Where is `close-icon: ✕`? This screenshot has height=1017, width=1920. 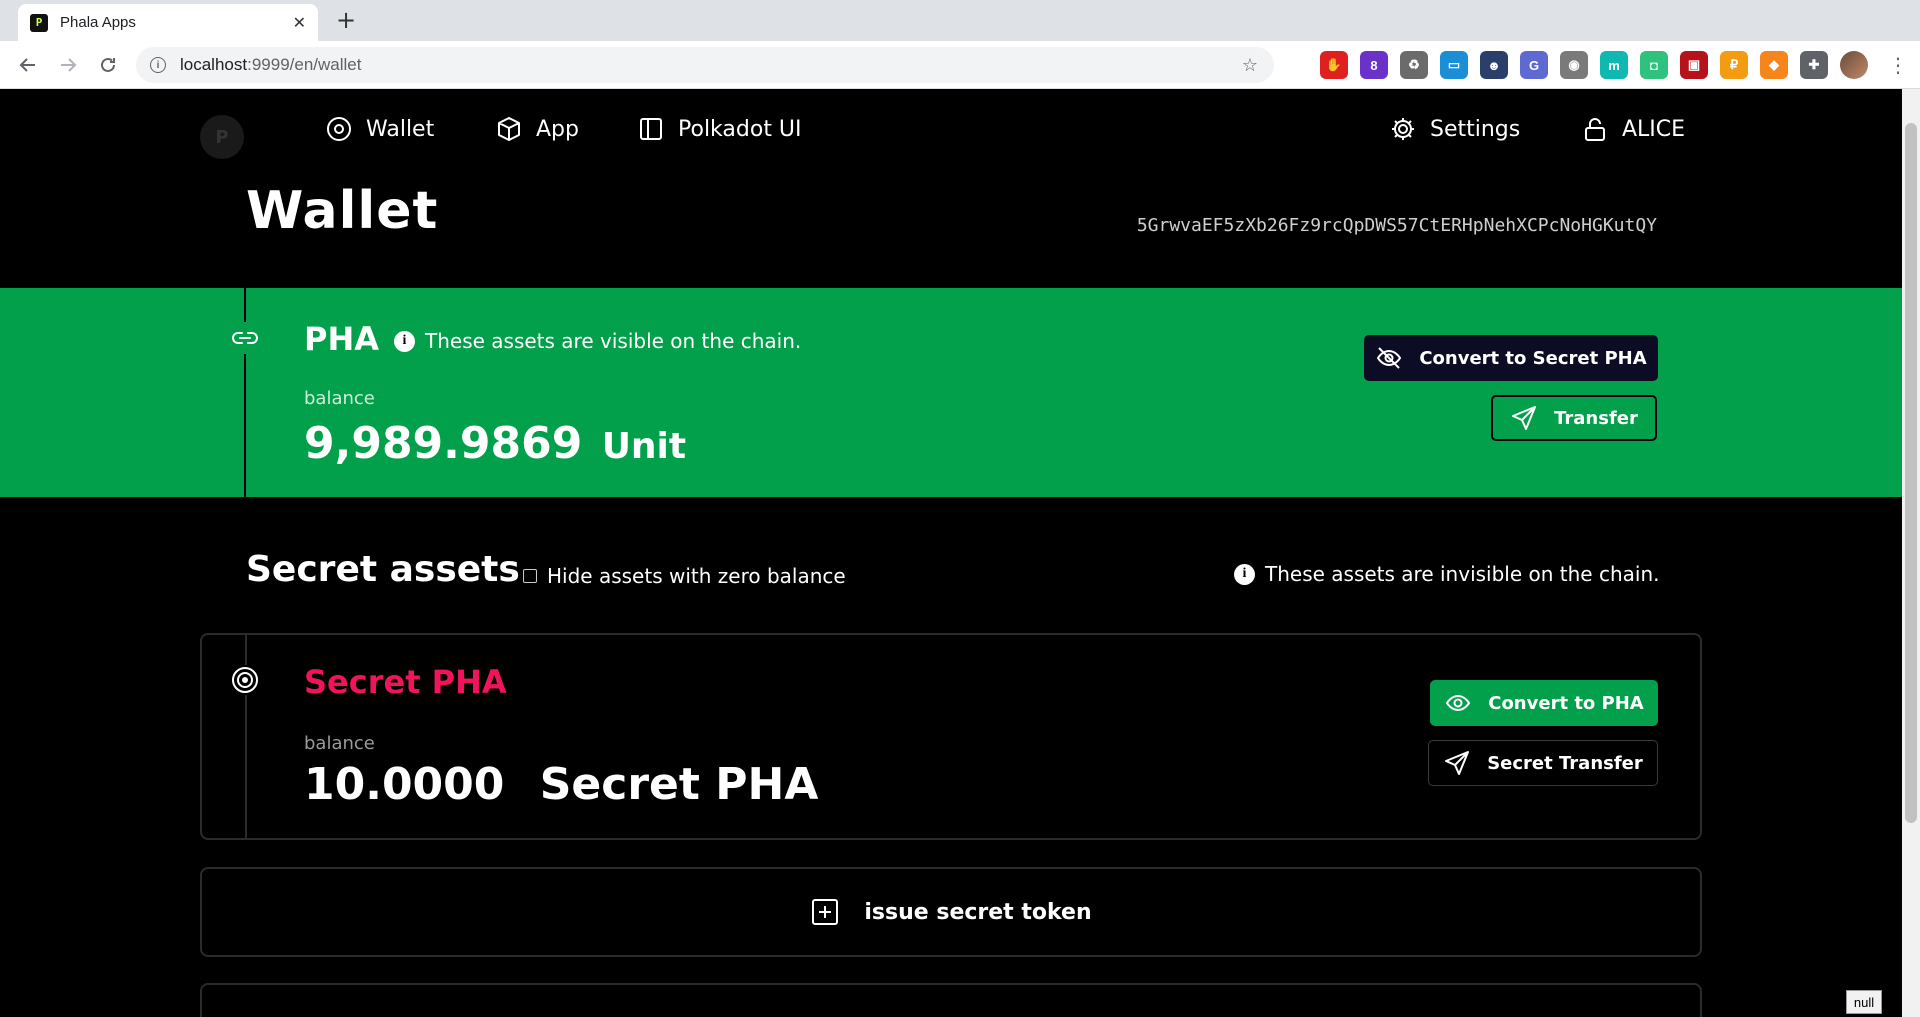 close-icon: ✕ is located at coordinates (299, 22).